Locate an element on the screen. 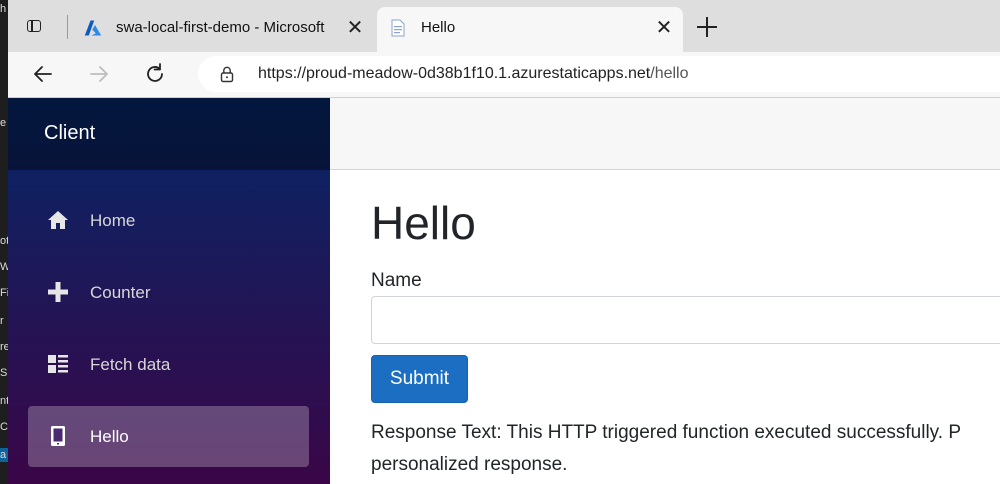 Image resolution: width=1000 pixels, height=484 pixels. tab-title: Hello is located at coordinates (438, 27).